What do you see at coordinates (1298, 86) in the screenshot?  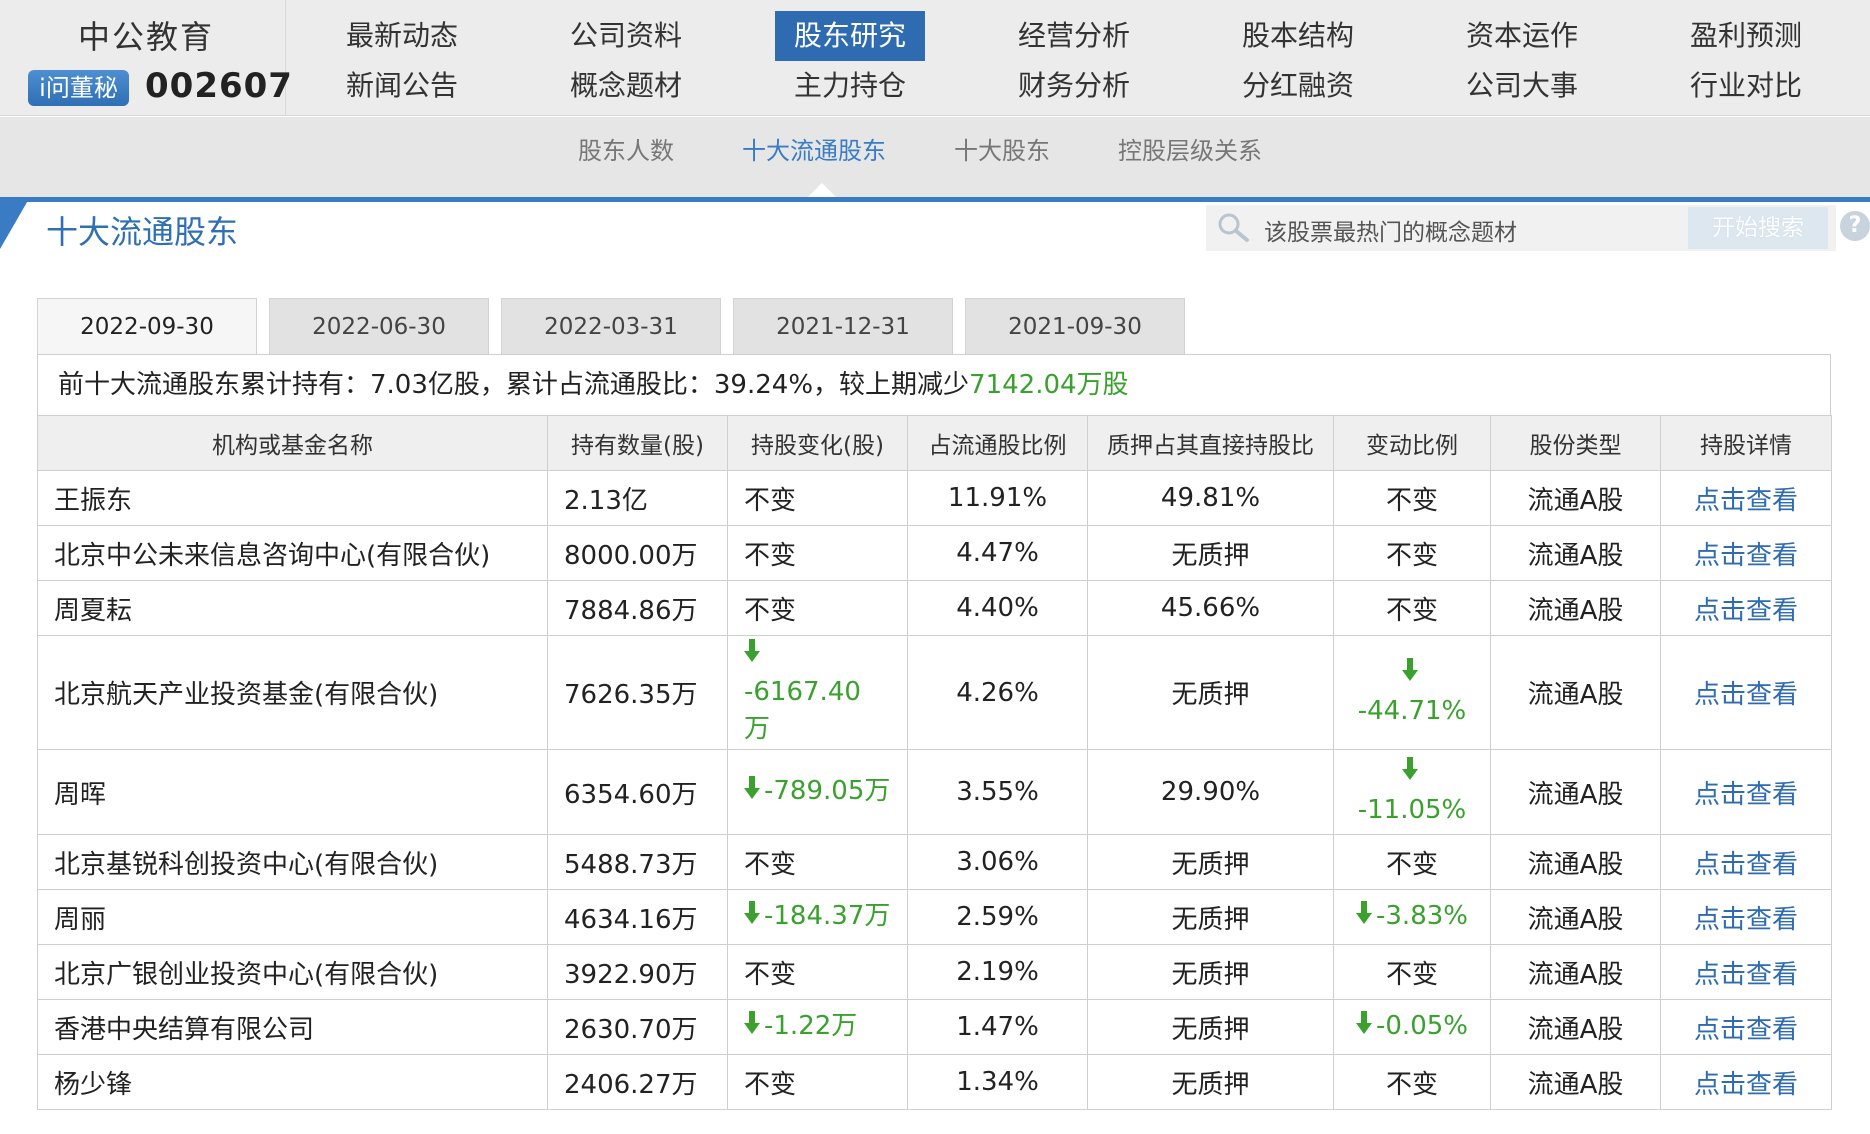 I see `nav-item-dividend-financing: 分红融资` at bounding box center [1298, 86].